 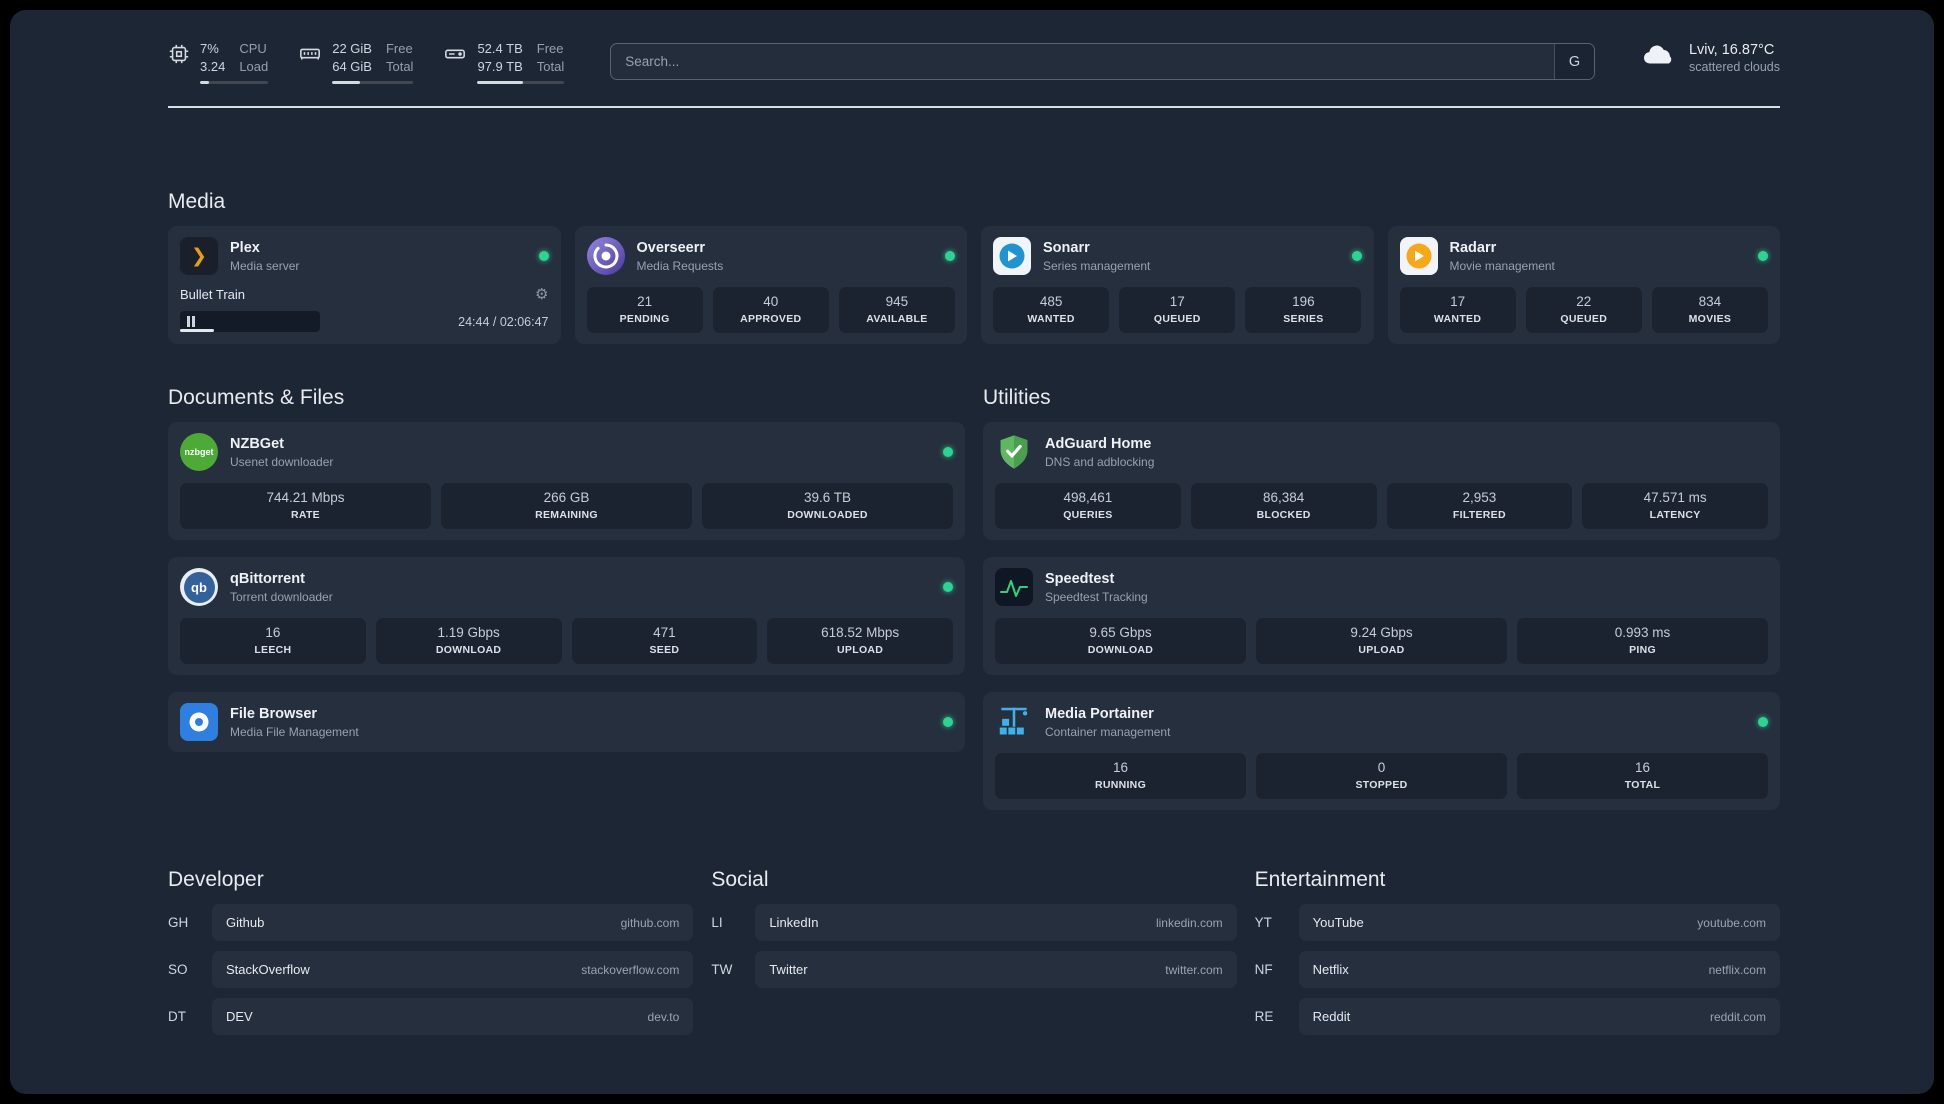 I want to click on bookmark-link-stackoverflow: StackOverflow stackoverflow.com, so click(x=453, y=970).